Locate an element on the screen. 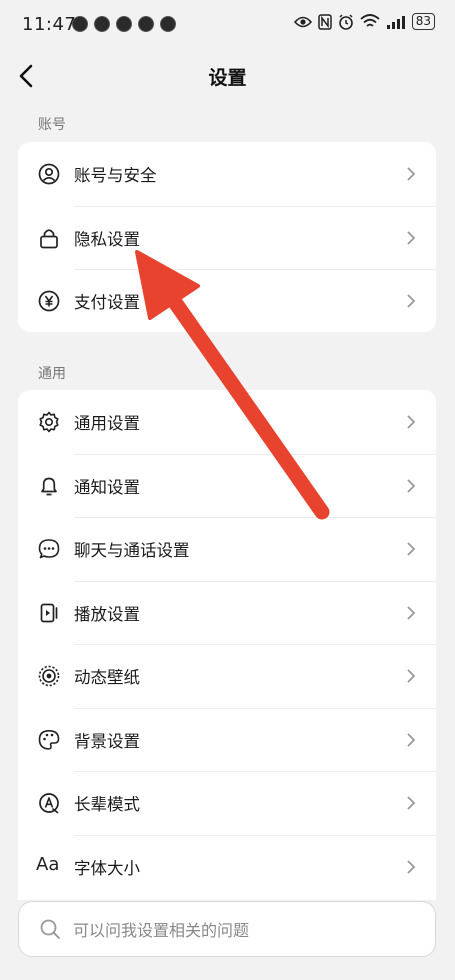 The height and width of the screenshot is (980, 455). status-bar: 11:47 83 is located at coordinates (227, 25).